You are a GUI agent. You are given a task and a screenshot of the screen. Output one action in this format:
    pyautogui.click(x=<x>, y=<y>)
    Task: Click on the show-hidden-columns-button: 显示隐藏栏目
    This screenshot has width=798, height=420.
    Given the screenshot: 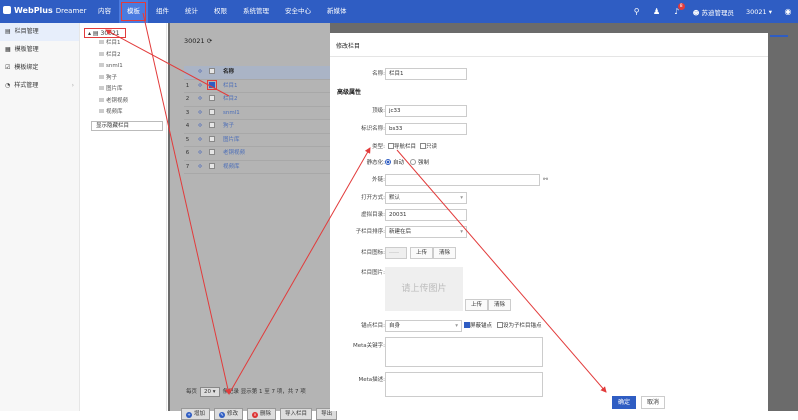 What is the action you would take?
    pyautogui.click(x=127, y=125)
    